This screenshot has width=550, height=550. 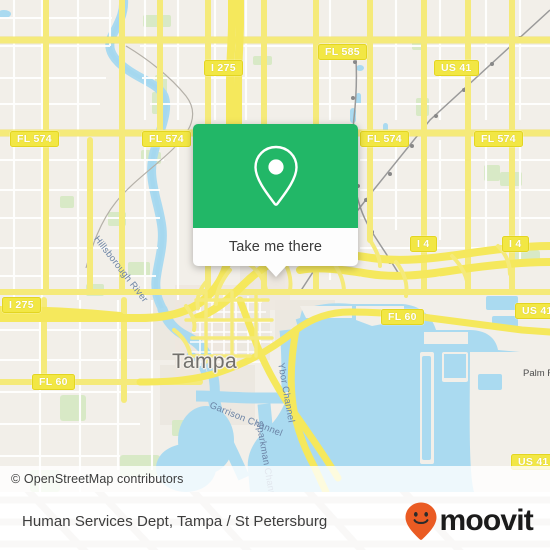 What do you see at coordinates (166, 139) in the screenshot?
I see `highway-shield-fl-574-b: FL 574` at bounding box center [166, 139].